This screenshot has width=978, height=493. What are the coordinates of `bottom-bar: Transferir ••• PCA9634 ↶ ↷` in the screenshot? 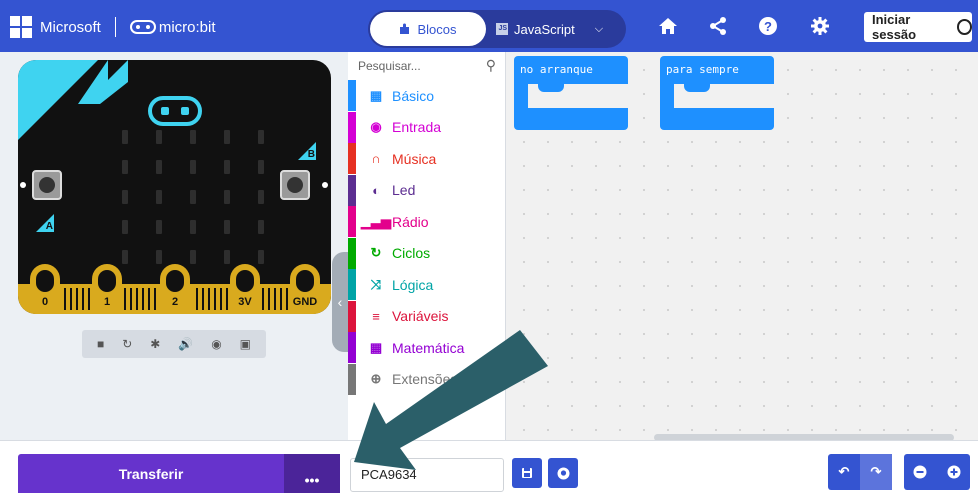 It's located at (489, 466).